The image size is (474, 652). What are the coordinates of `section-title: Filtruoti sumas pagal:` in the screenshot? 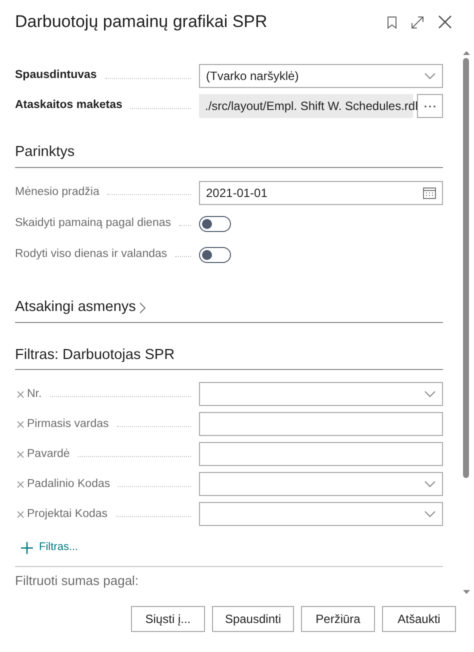 It's located at (77, 581).